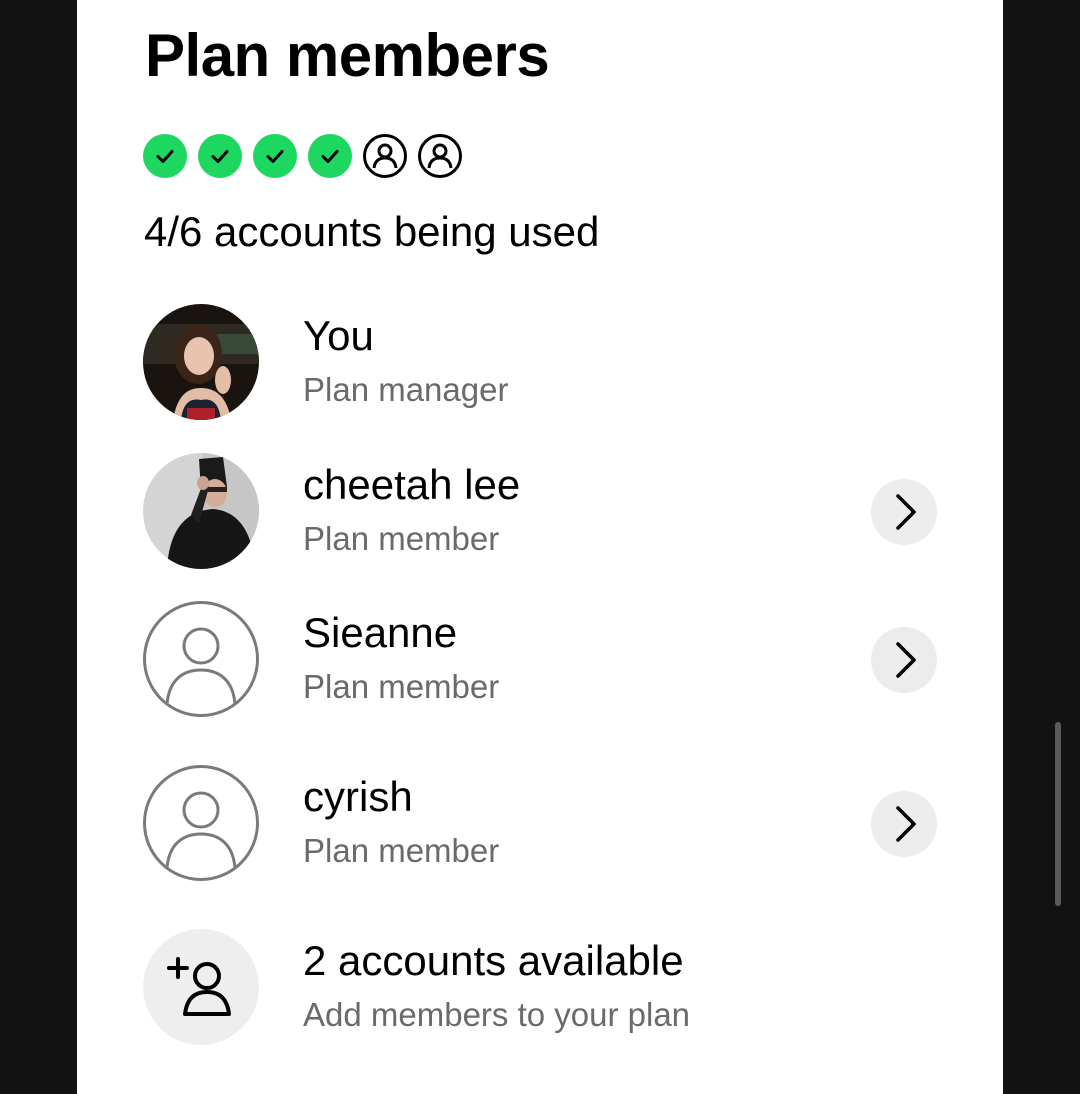  I want to click on member-row-cheetah-lee: cheetah lee Plan member, so click(543, 512).